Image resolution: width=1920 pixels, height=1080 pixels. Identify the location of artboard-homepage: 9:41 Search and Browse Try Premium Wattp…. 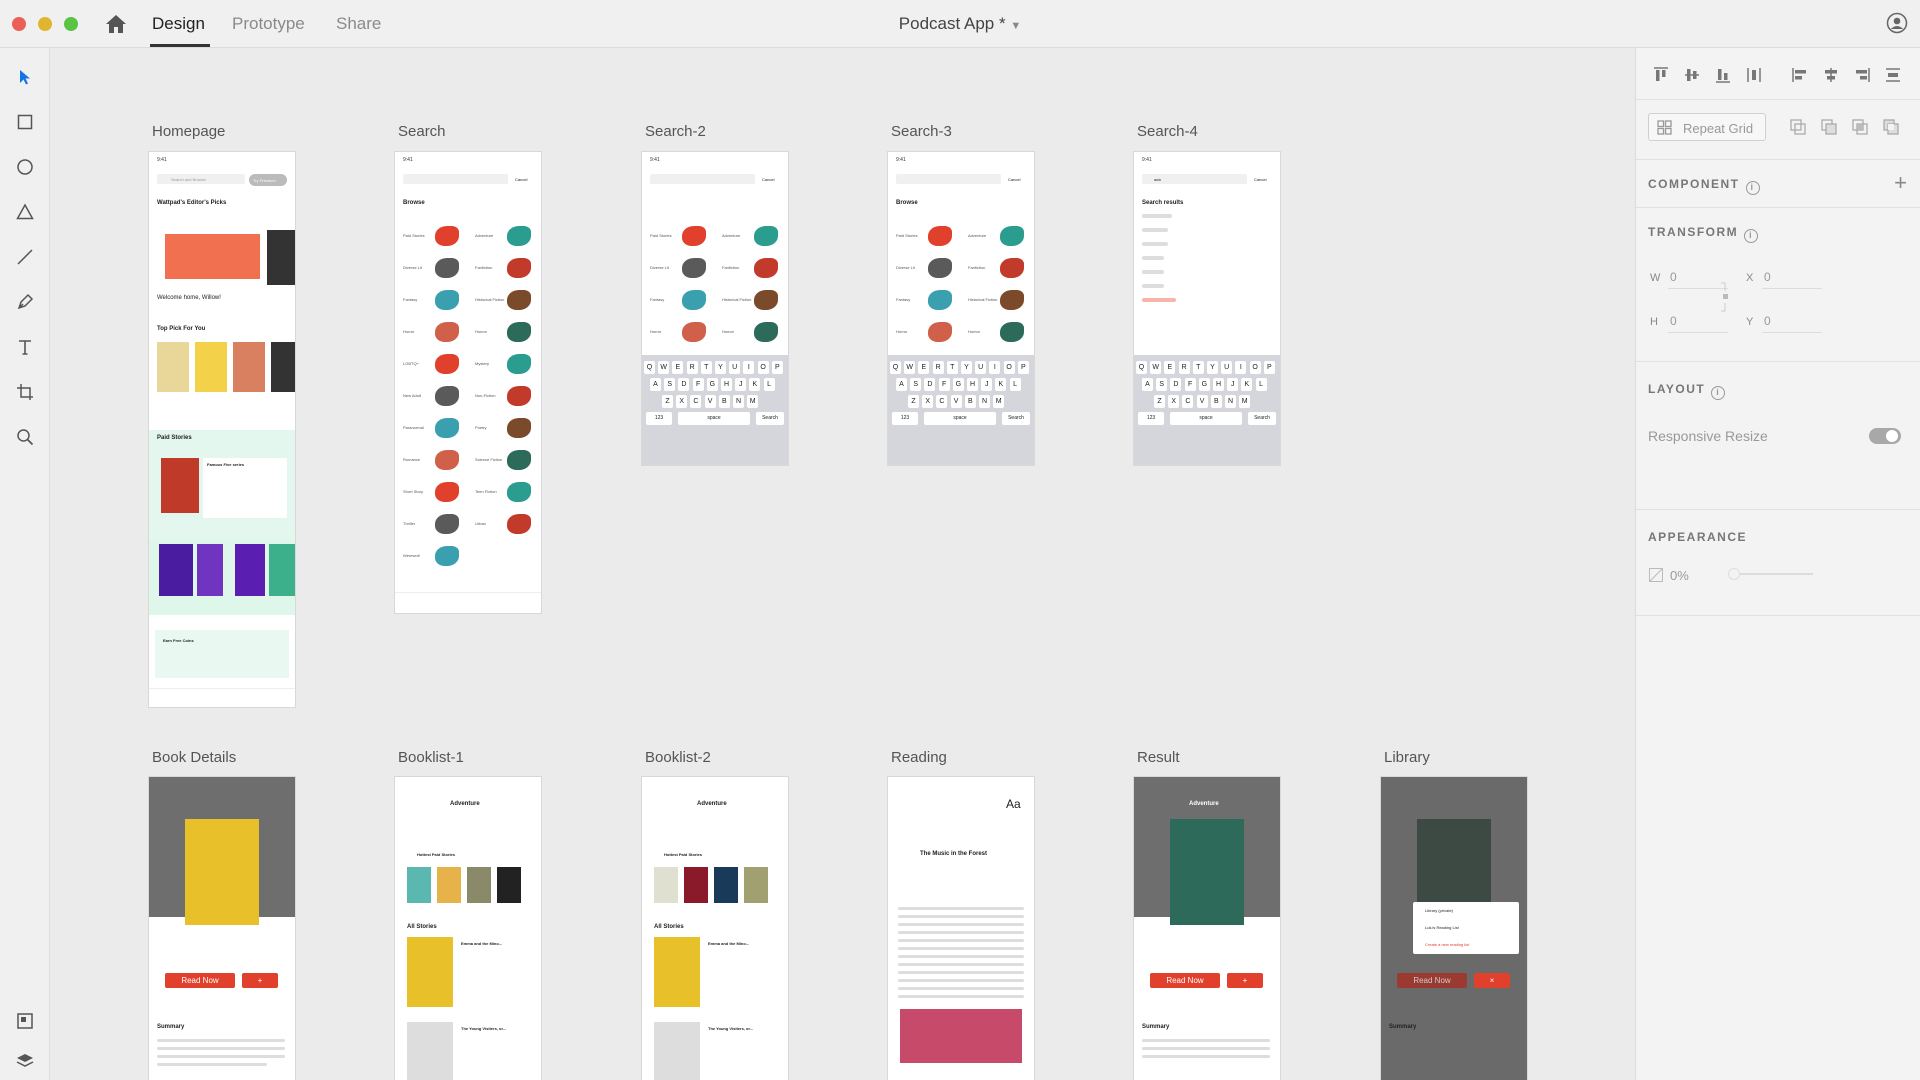
(222, 429).